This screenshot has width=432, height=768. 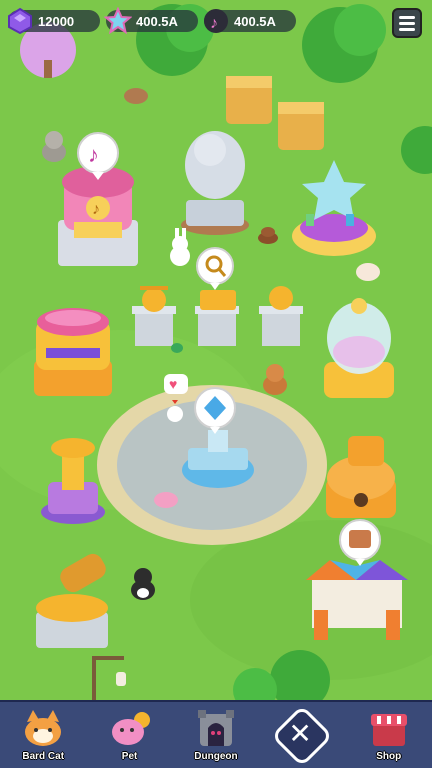 I want to click on nav-label-dungeon: Dungeon, so click(x=216, y=756).